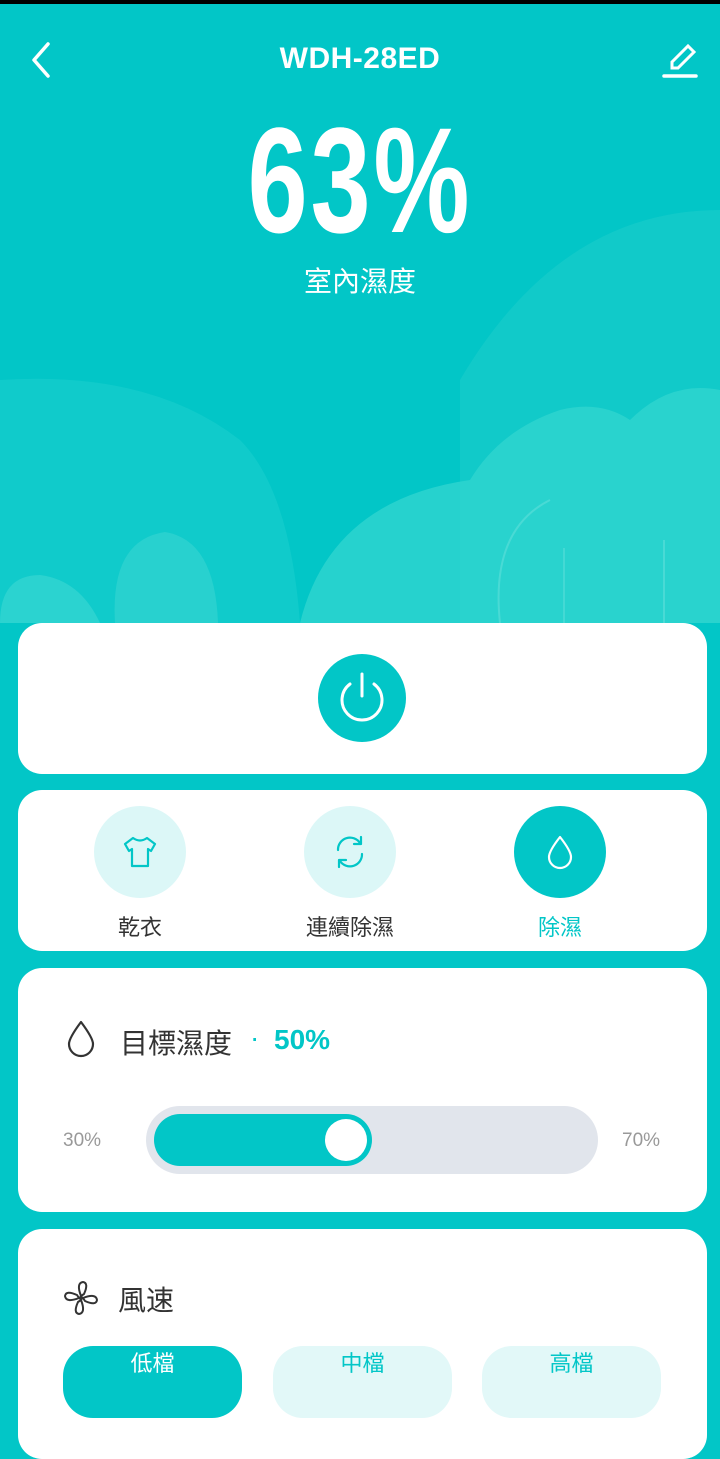  Describe the element at coordinates (302, 1039) in the screenshot. I see `target-humidity-value: 50%` at that location.